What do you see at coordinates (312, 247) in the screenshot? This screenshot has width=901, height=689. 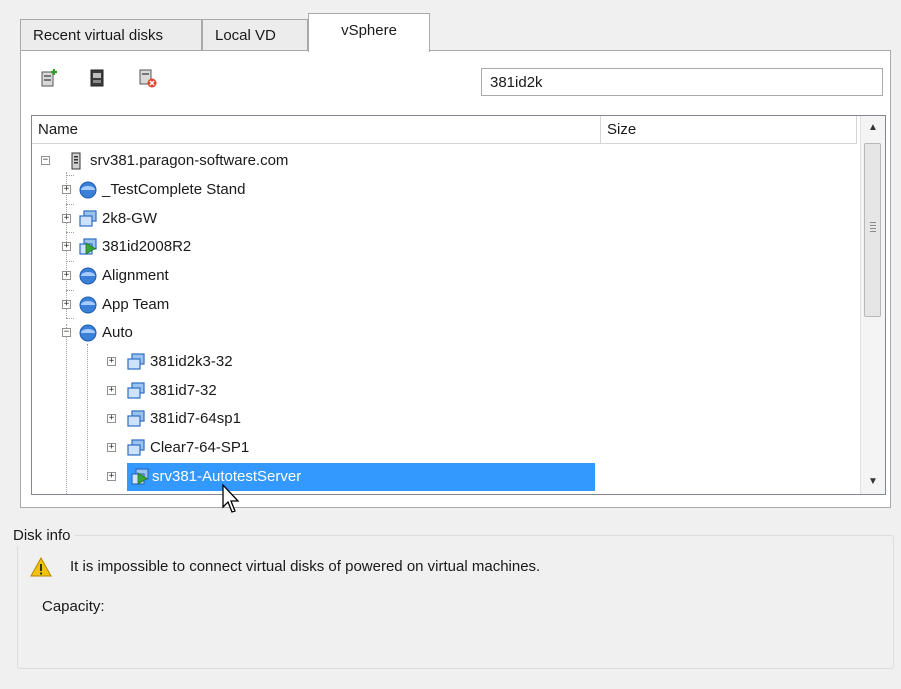 I see `tree-row-vm: + 381id2008R2` at bounding box center [312, 247].